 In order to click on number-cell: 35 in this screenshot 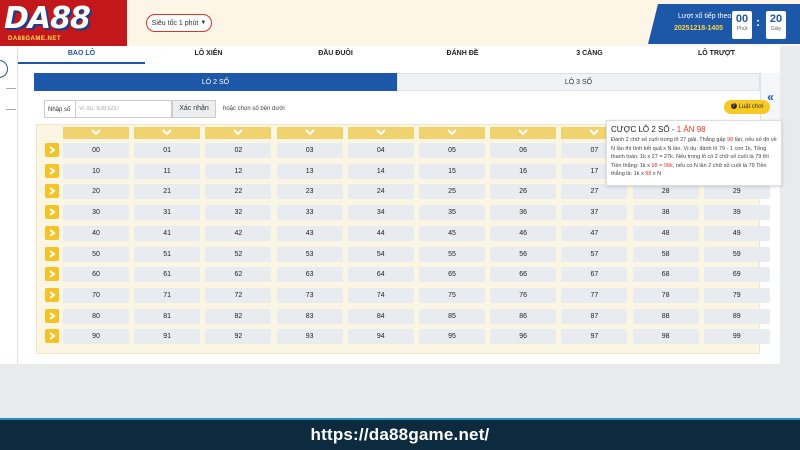, I will do `click(452, 213)`.